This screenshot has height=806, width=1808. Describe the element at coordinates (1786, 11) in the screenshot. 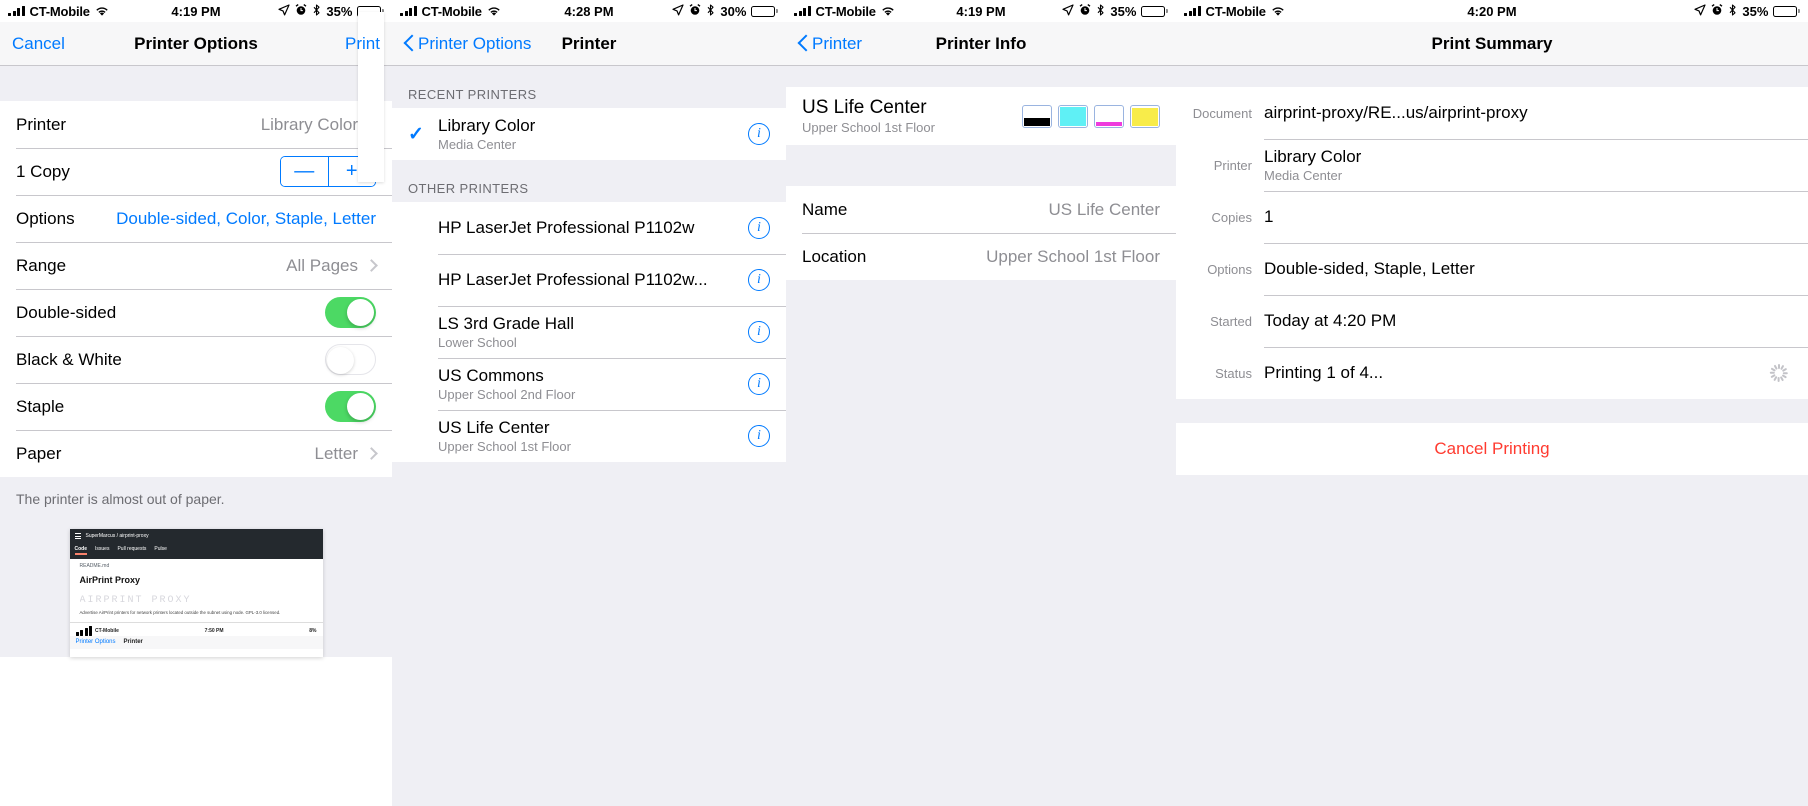

I see `battery-icon` at that location.